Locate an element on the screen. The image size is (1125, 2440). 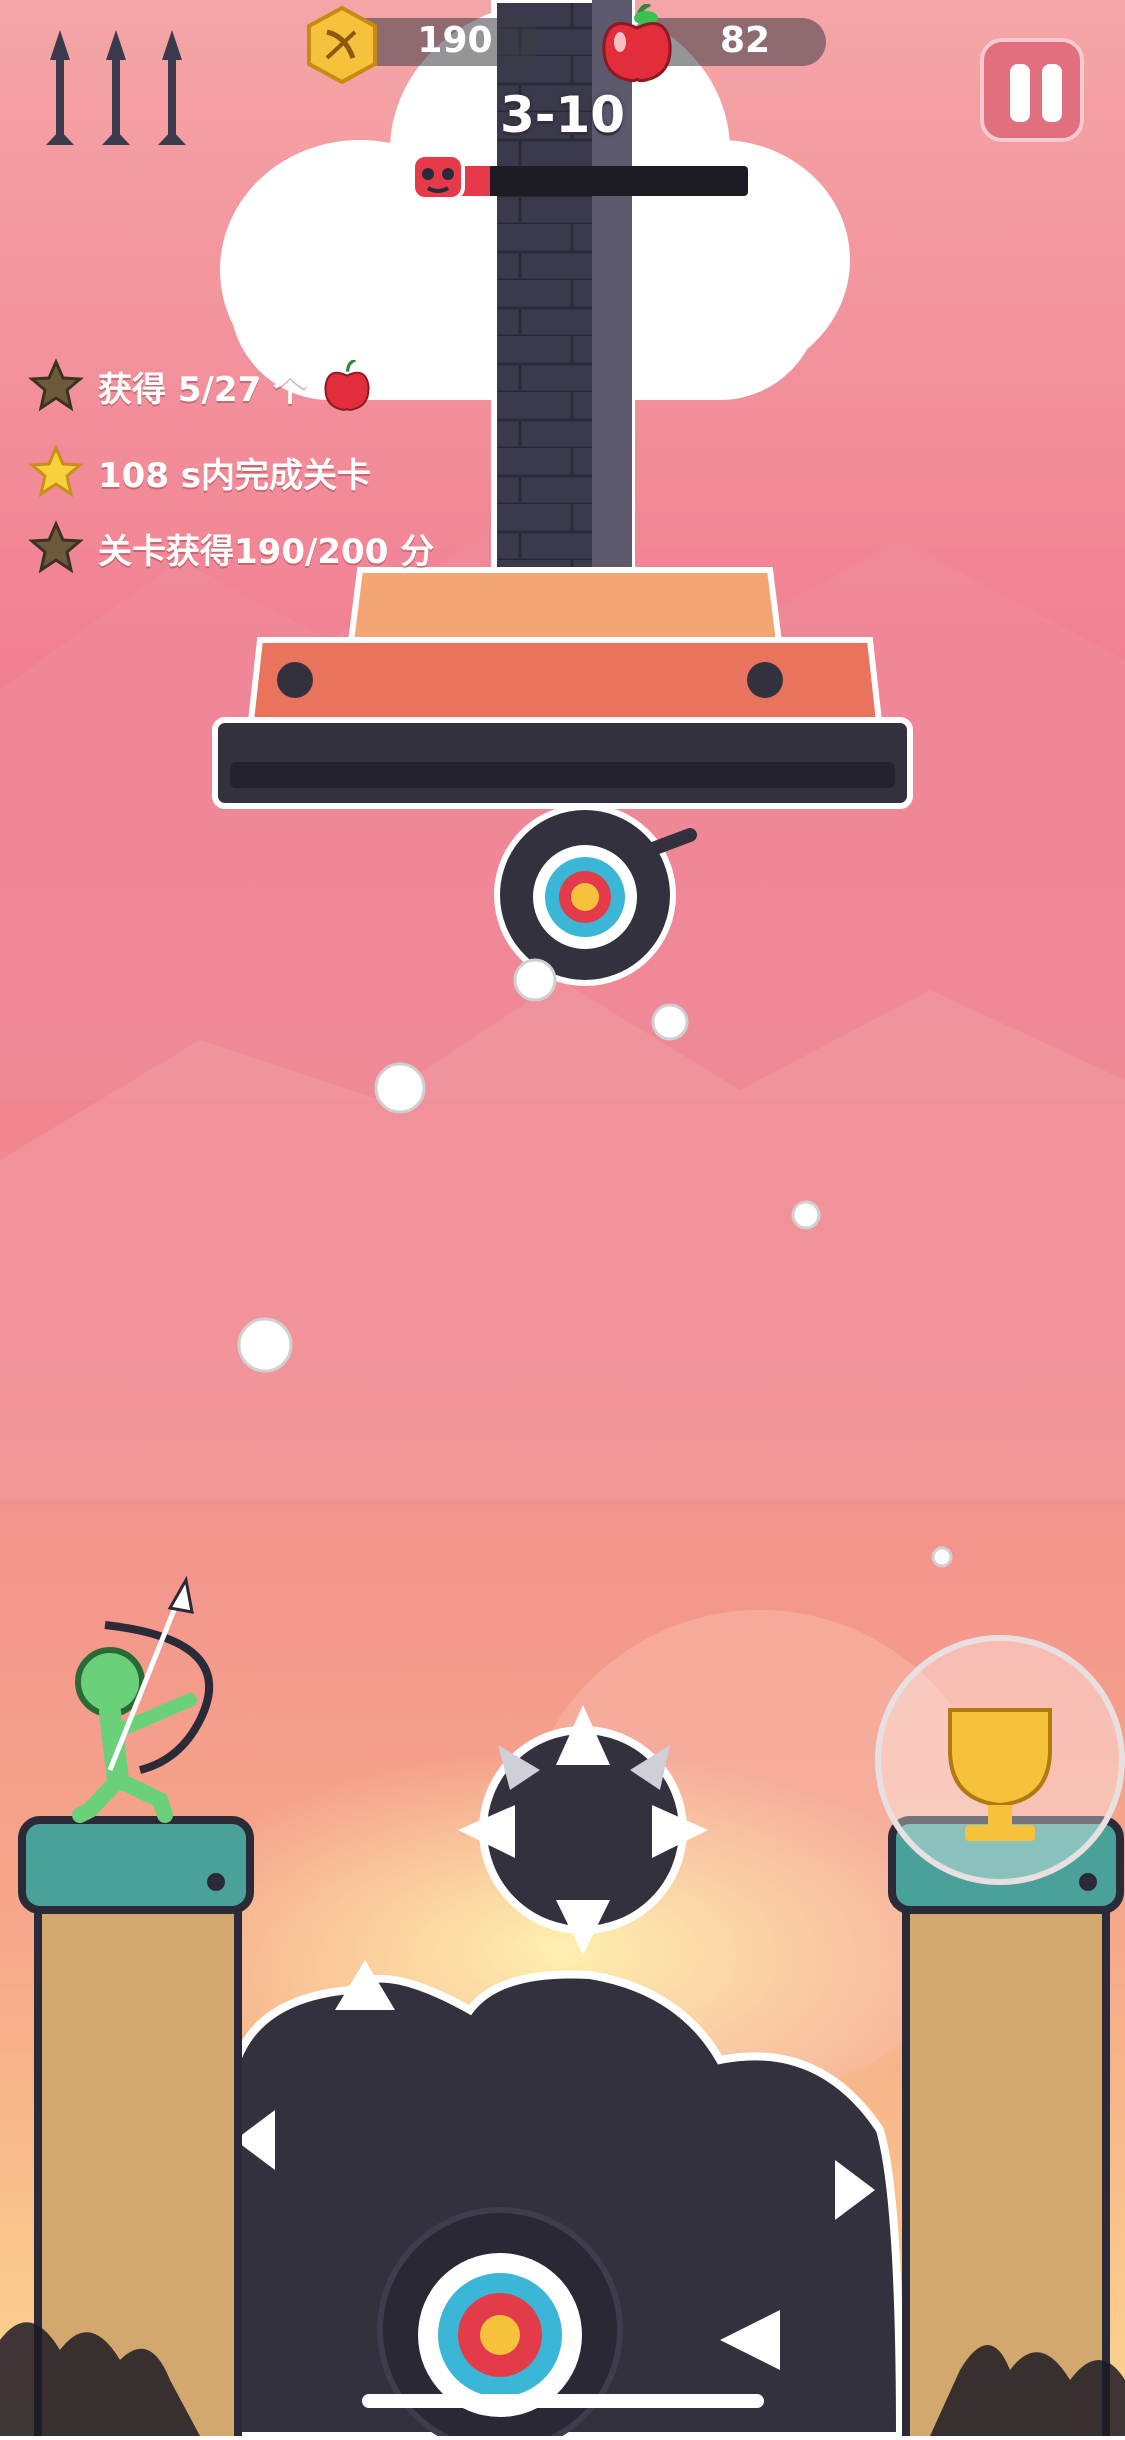
objective-apples: 获得 5/27 个 is located at coordinates (200, 386).